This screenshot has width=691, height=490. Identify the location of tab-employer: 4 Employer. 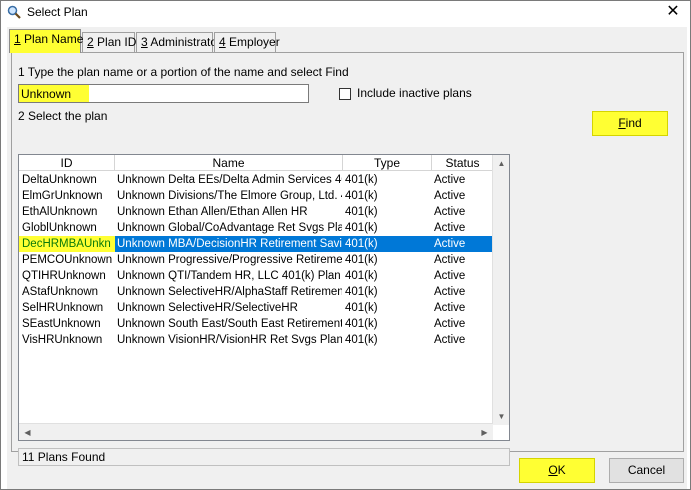
(247, 42).